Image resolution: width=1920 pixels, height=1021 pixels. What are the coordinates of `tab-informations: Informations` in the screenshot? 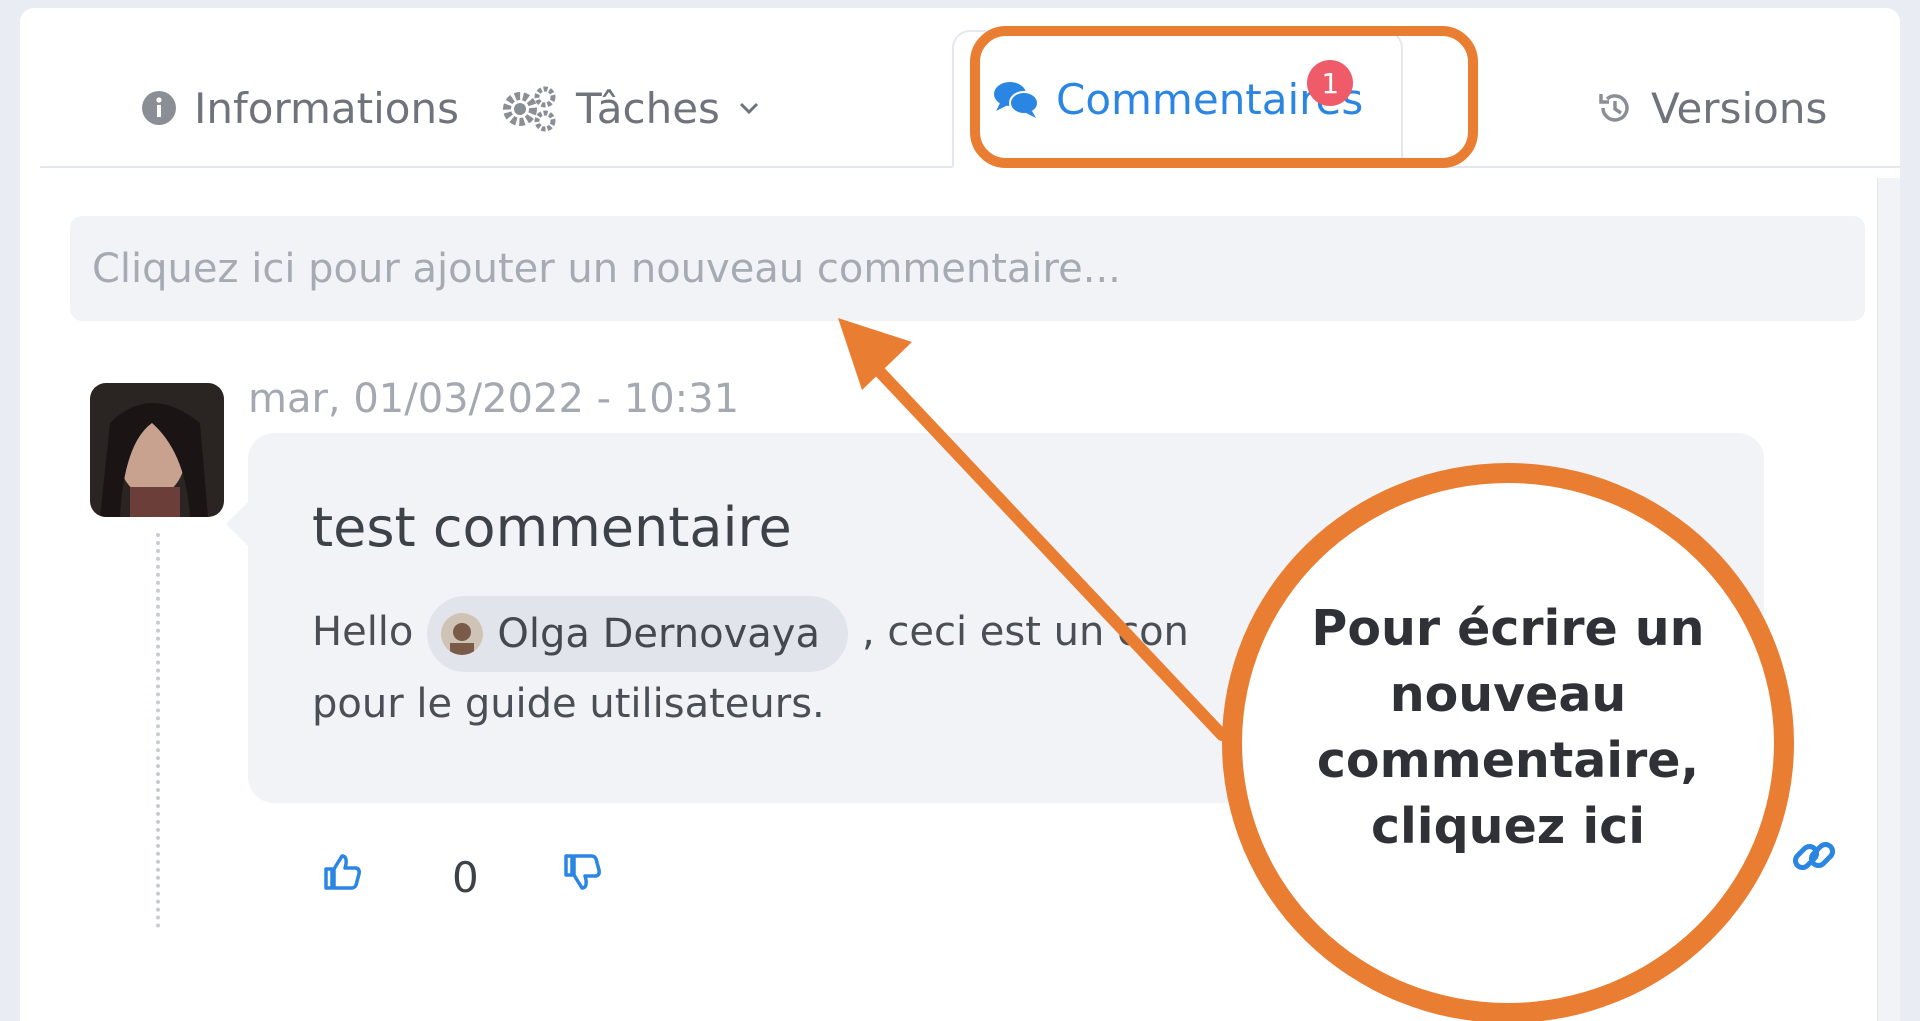 It's located at (299, 108).